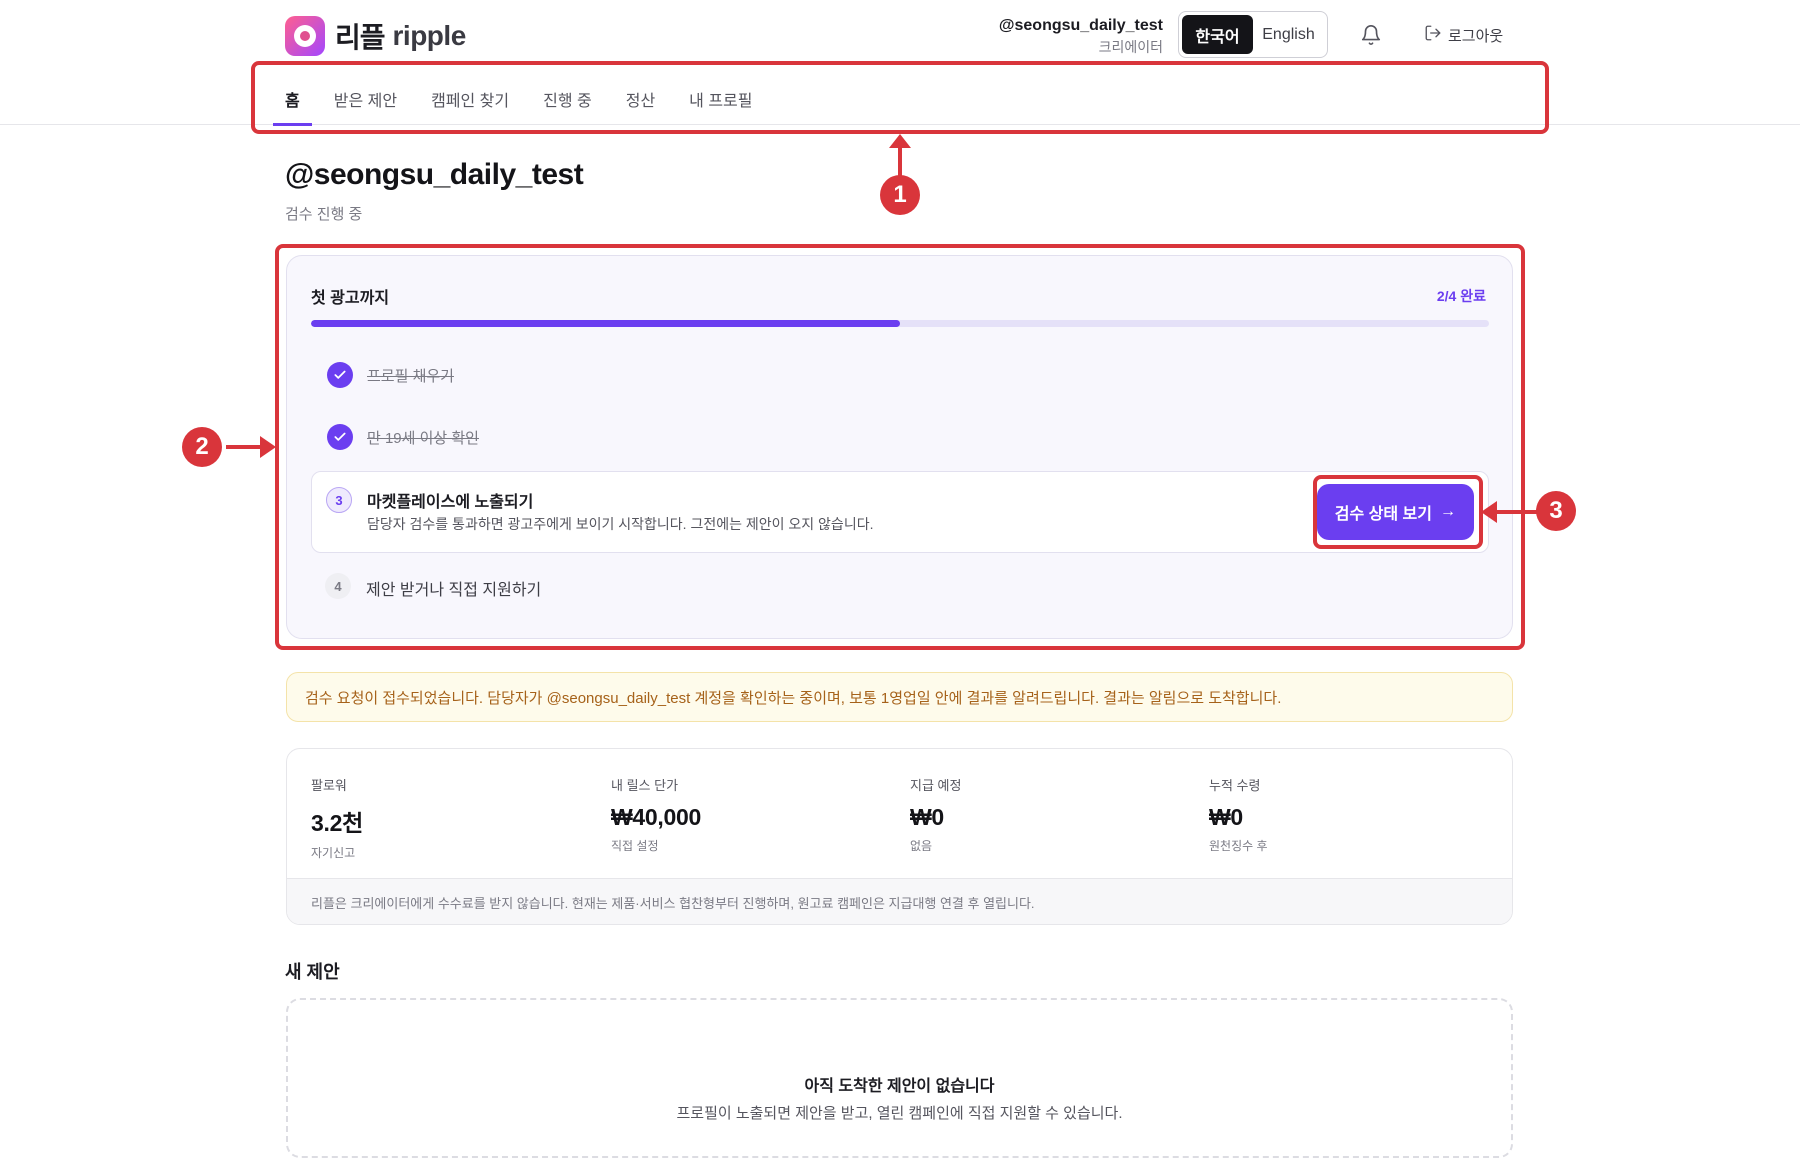 Image resolution: width=1800 pixels, height=1158 pixels. I want to click on logo: 리플 ripple, so click(375, 36).